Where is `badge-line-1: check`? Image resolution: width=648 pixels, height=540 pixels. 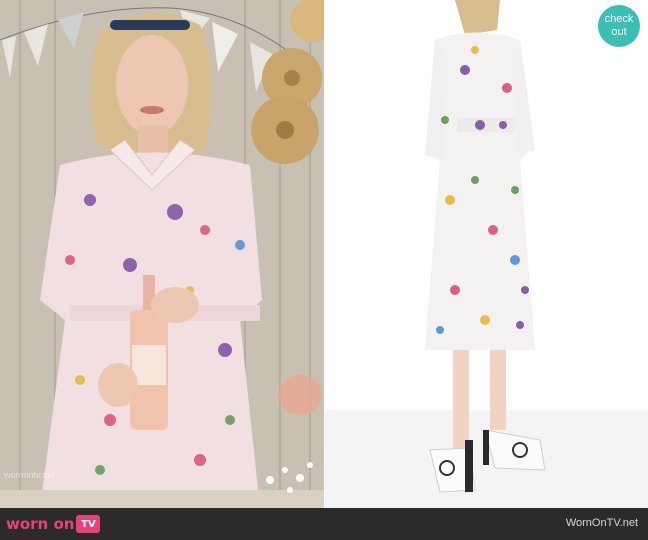
badge-line-1: check is located at coordinates (619, 19).